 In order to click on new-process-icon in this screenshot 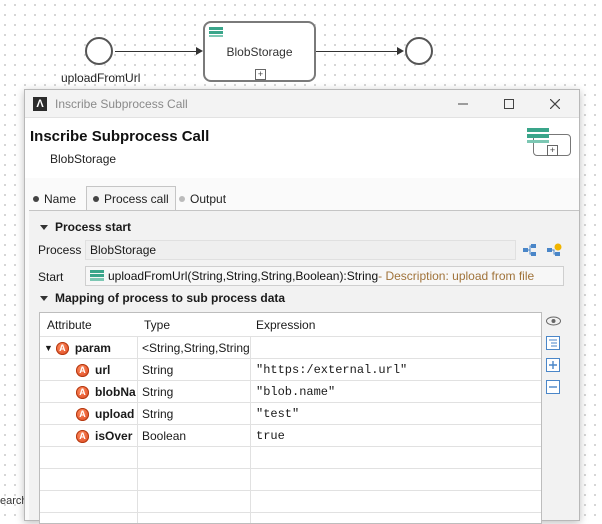, I will do `click(554, 249)`.